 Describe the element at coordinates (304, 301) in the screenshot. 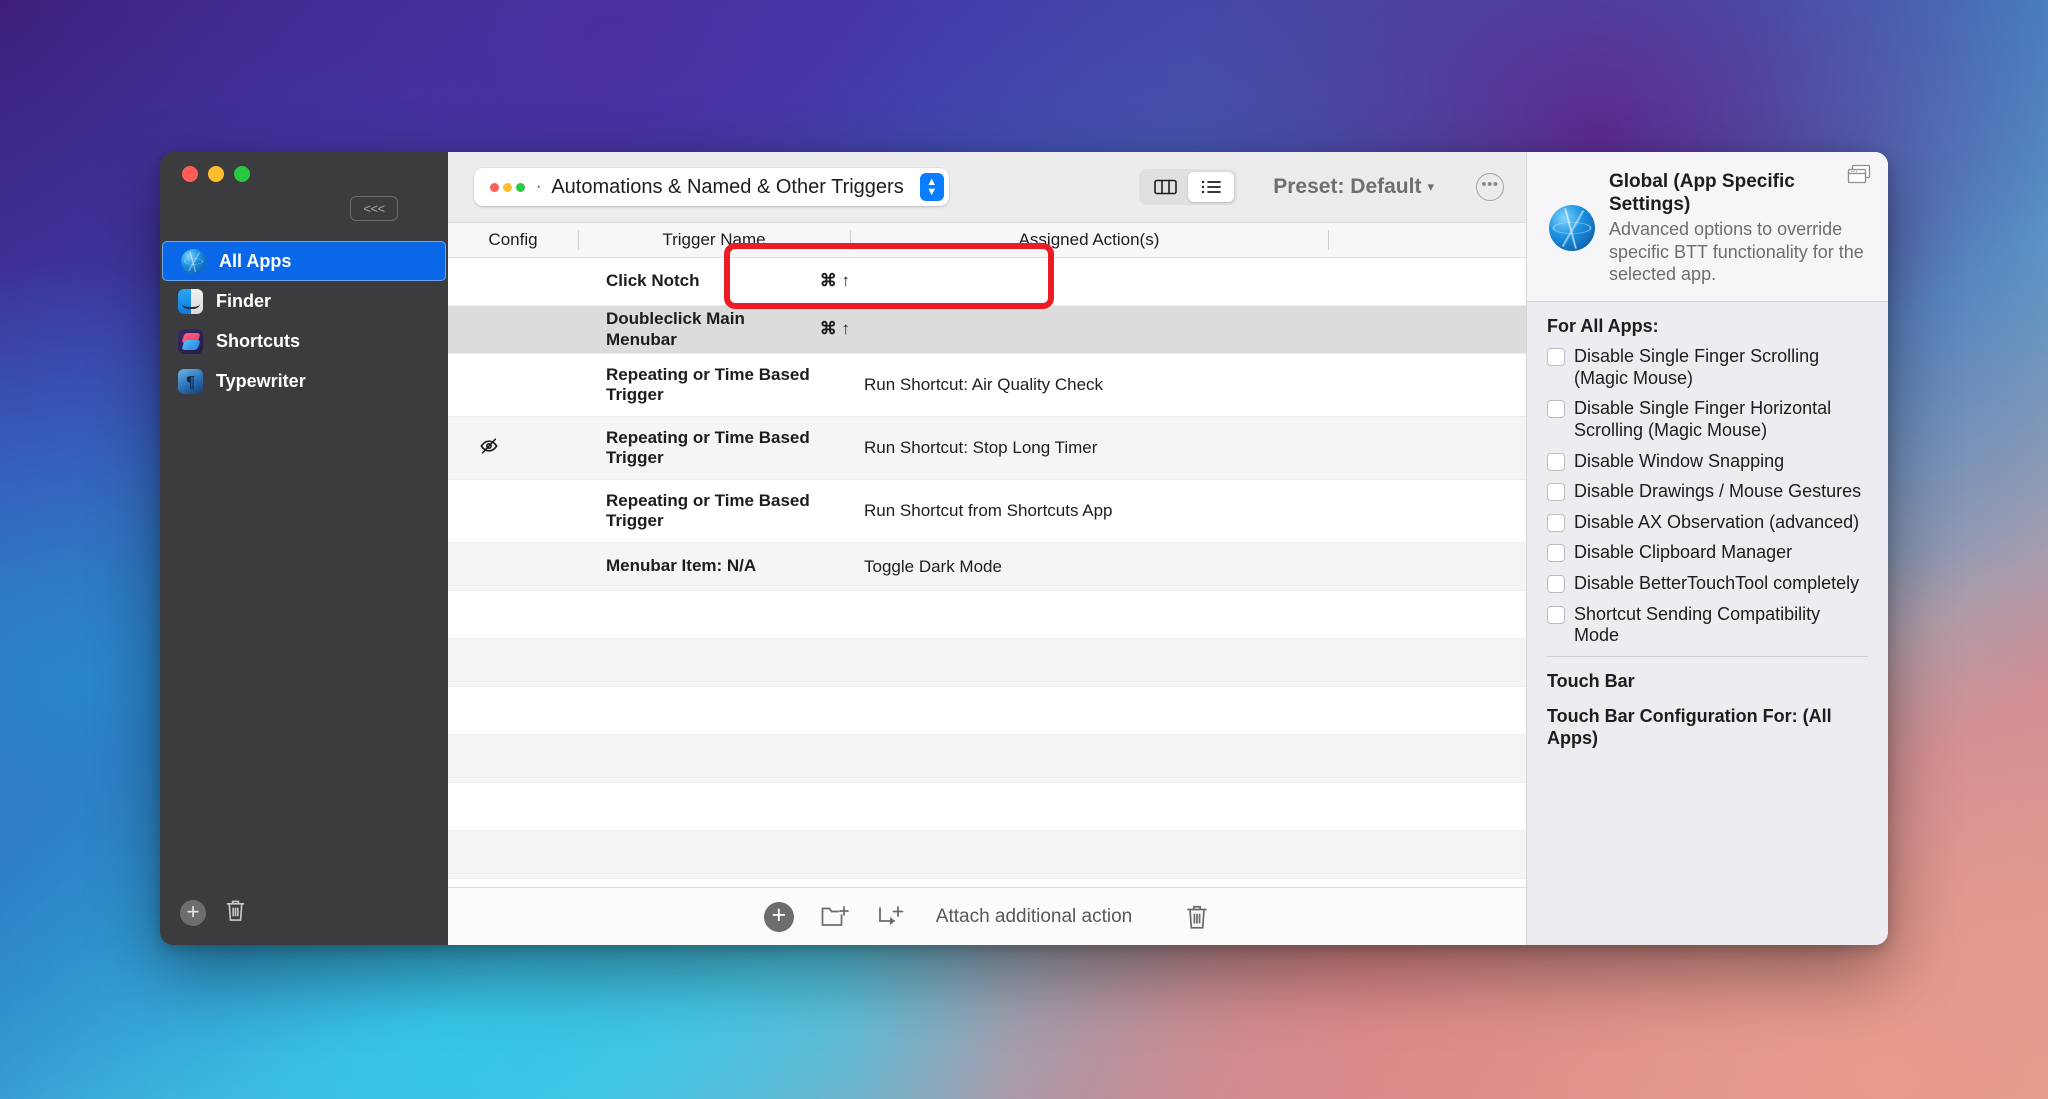

I see `sidebar-item-finder: Finder` at that location.